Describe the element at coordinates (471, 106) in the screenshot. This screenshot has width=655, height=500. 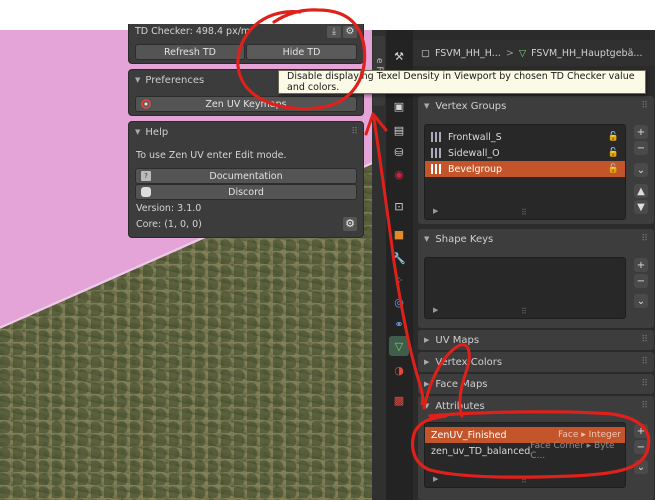
I see `vertex-groups-title: Vertex Groups` at that location.